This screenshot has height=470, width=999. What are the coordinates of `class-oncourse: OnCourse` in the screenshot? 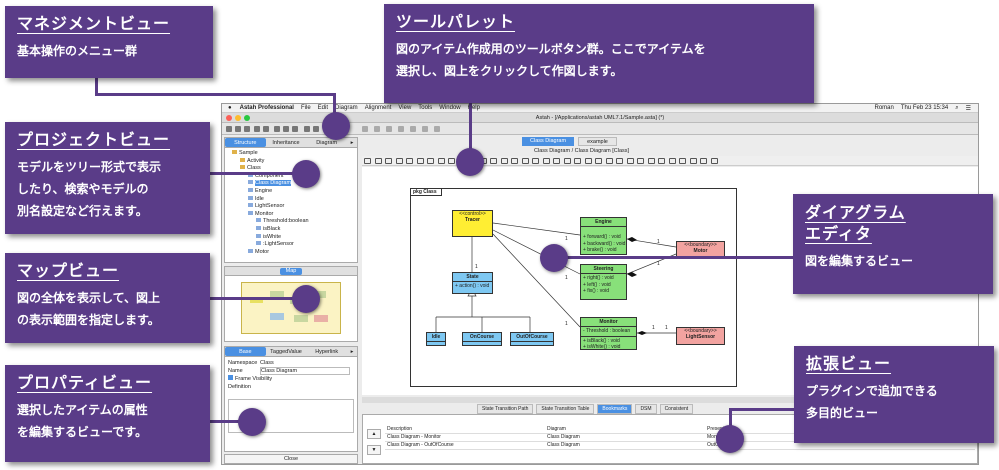 It's located at (482, 339).